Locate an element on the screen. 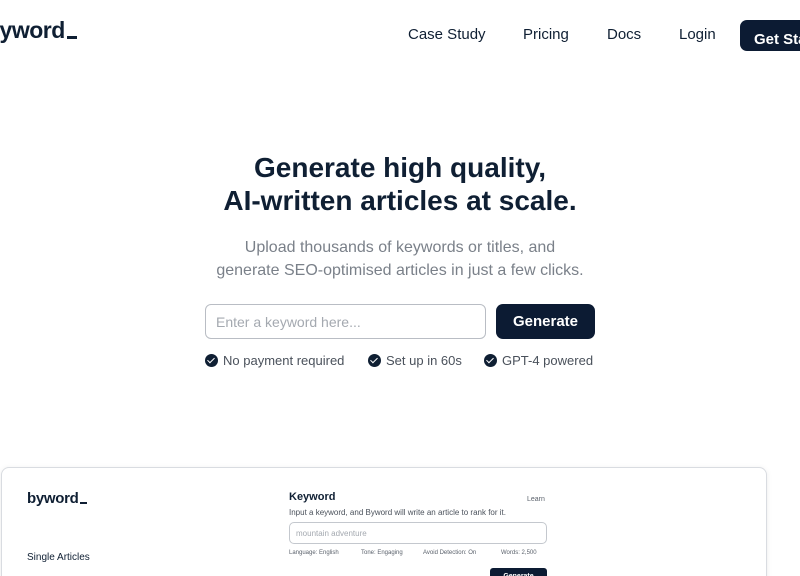 The width and height of the screenshot is (800, 576). preview-learn-link: Learn is located at coordinates (536, 499).